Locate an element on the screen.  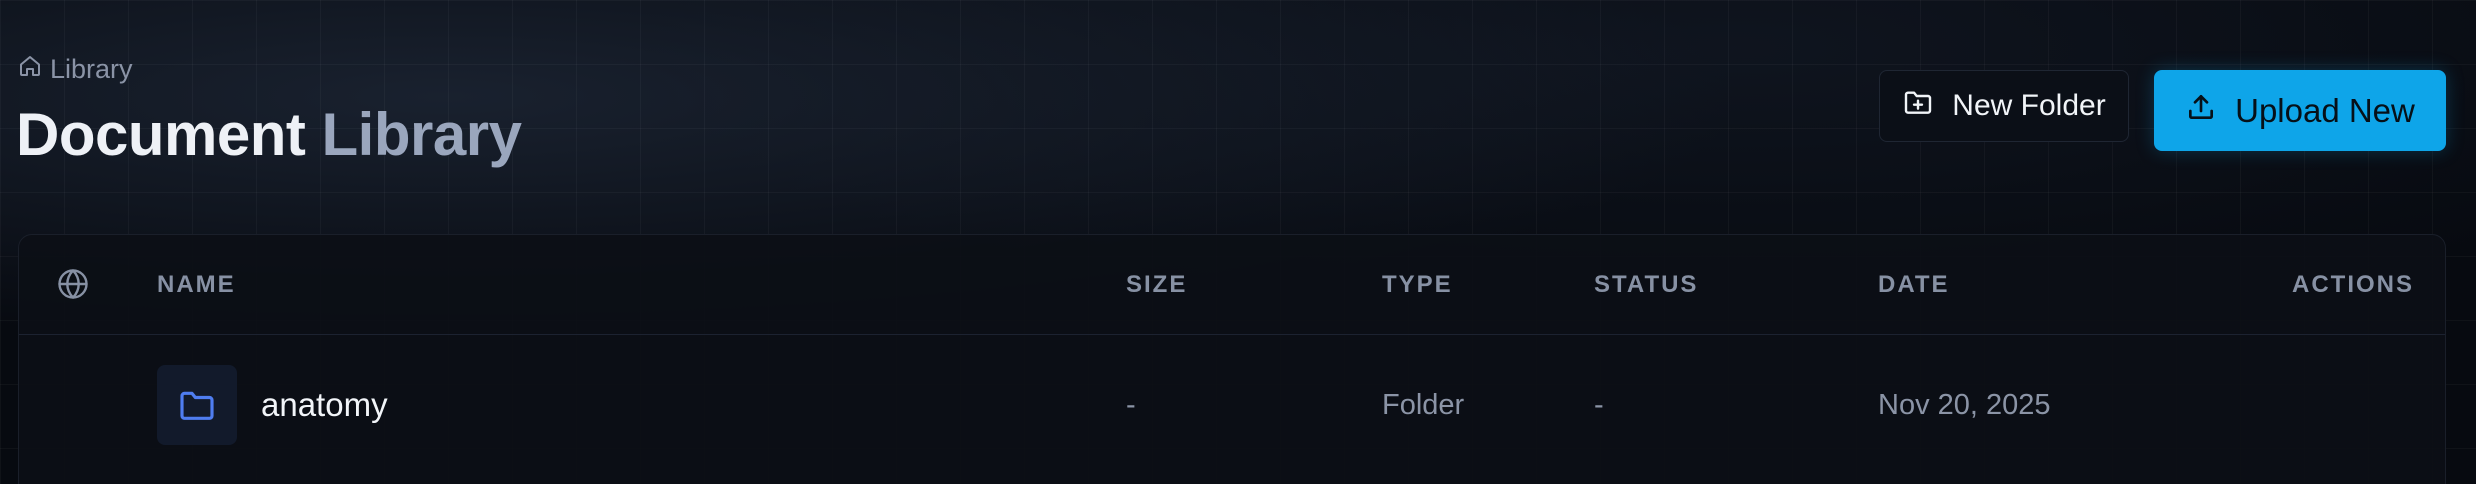
upload-icon is located at coordinates (2201, 111).